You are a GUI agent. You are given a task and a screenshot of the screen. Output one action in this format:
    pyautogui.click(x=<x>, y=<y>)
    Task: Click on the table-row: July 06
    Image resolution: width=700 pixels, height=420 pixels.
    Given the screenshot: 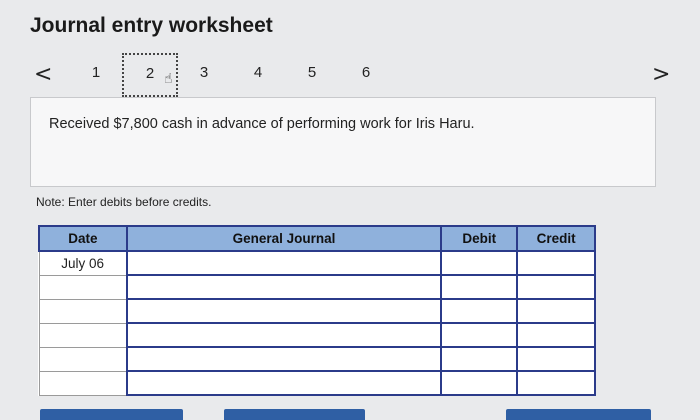 What is the action you would take?
    pyautogui.click(x=317, y=263)
    